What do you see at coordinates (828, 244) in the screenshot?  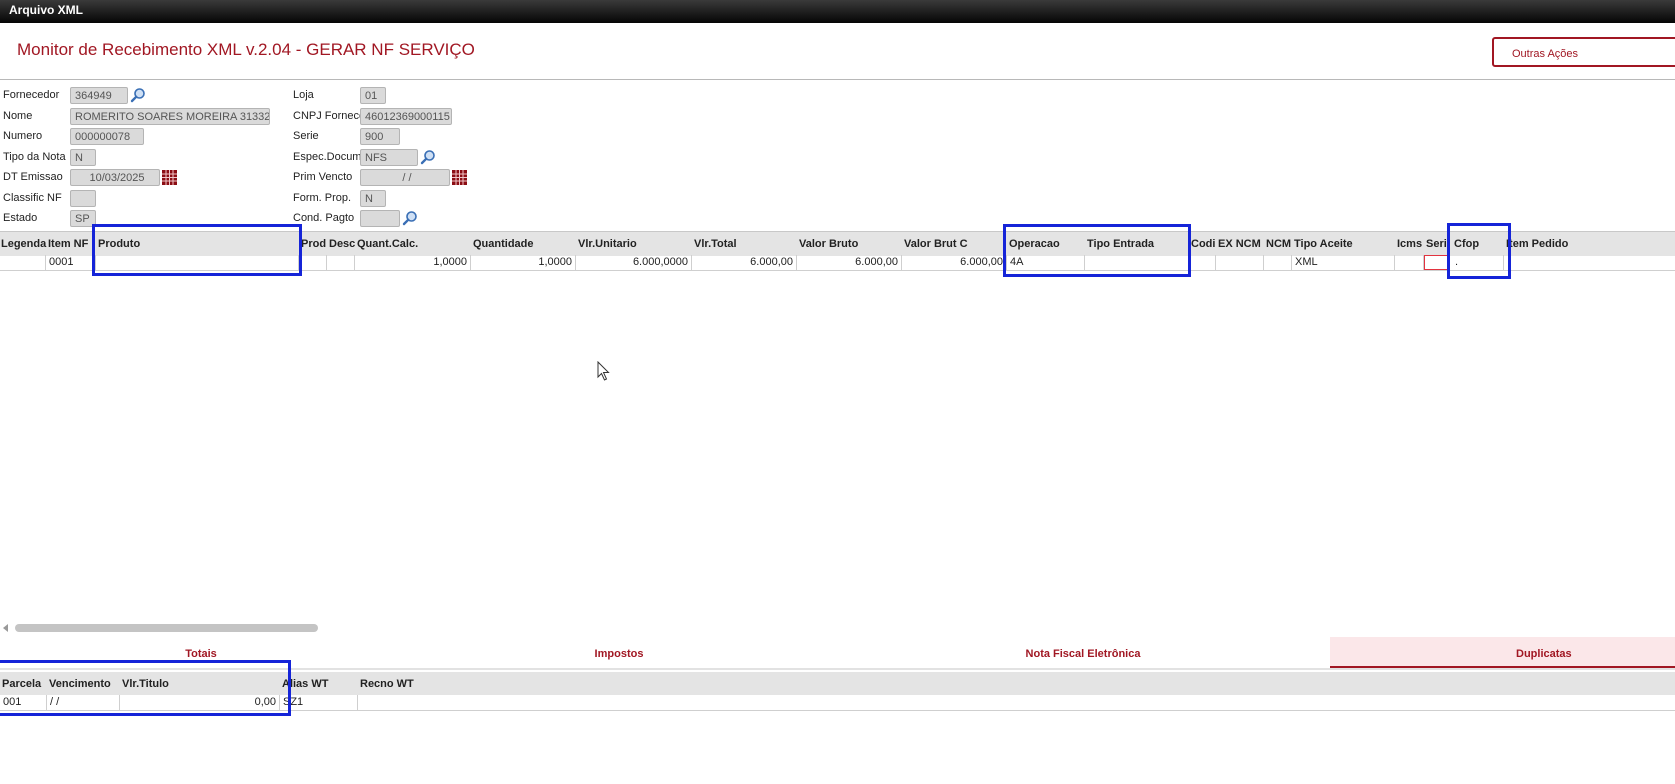 I see `col-valor-bruto: Valor Bruto` at bounding box center [828, 244].